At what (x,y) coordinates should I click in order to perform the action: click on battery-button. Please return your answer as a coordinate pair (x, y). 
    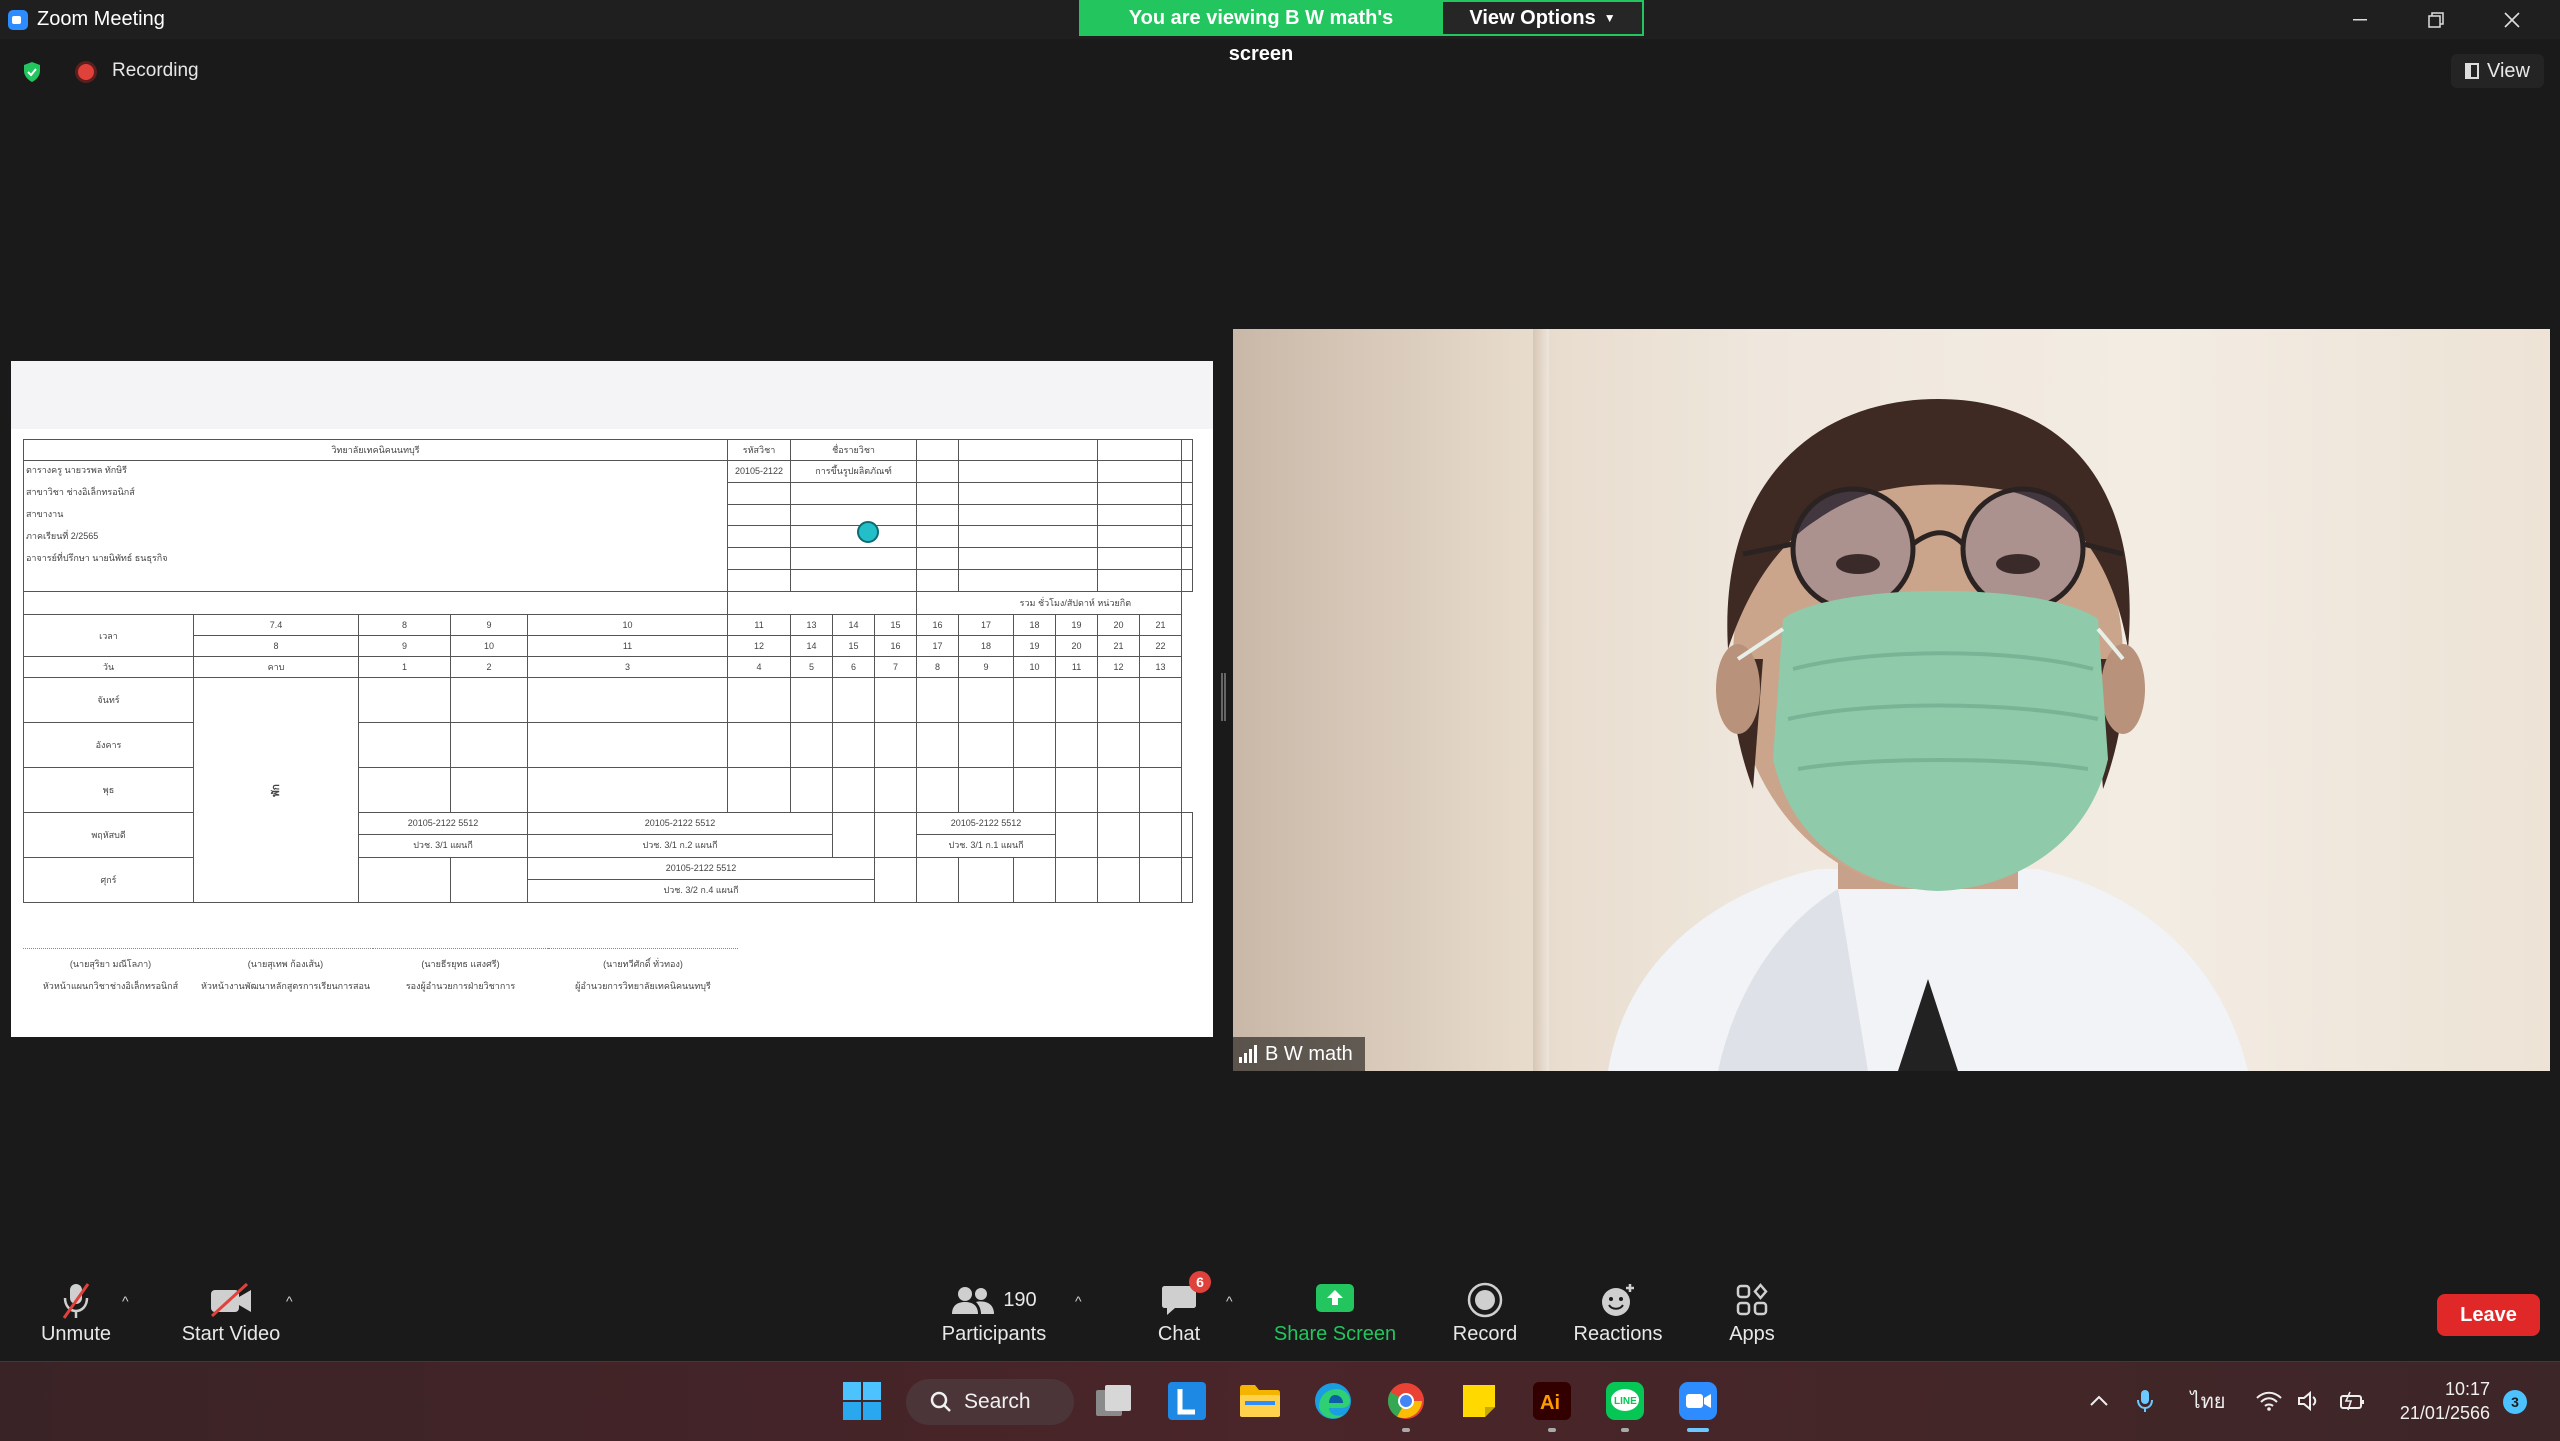
    Looking at the image, I should click on (2353, 1401).